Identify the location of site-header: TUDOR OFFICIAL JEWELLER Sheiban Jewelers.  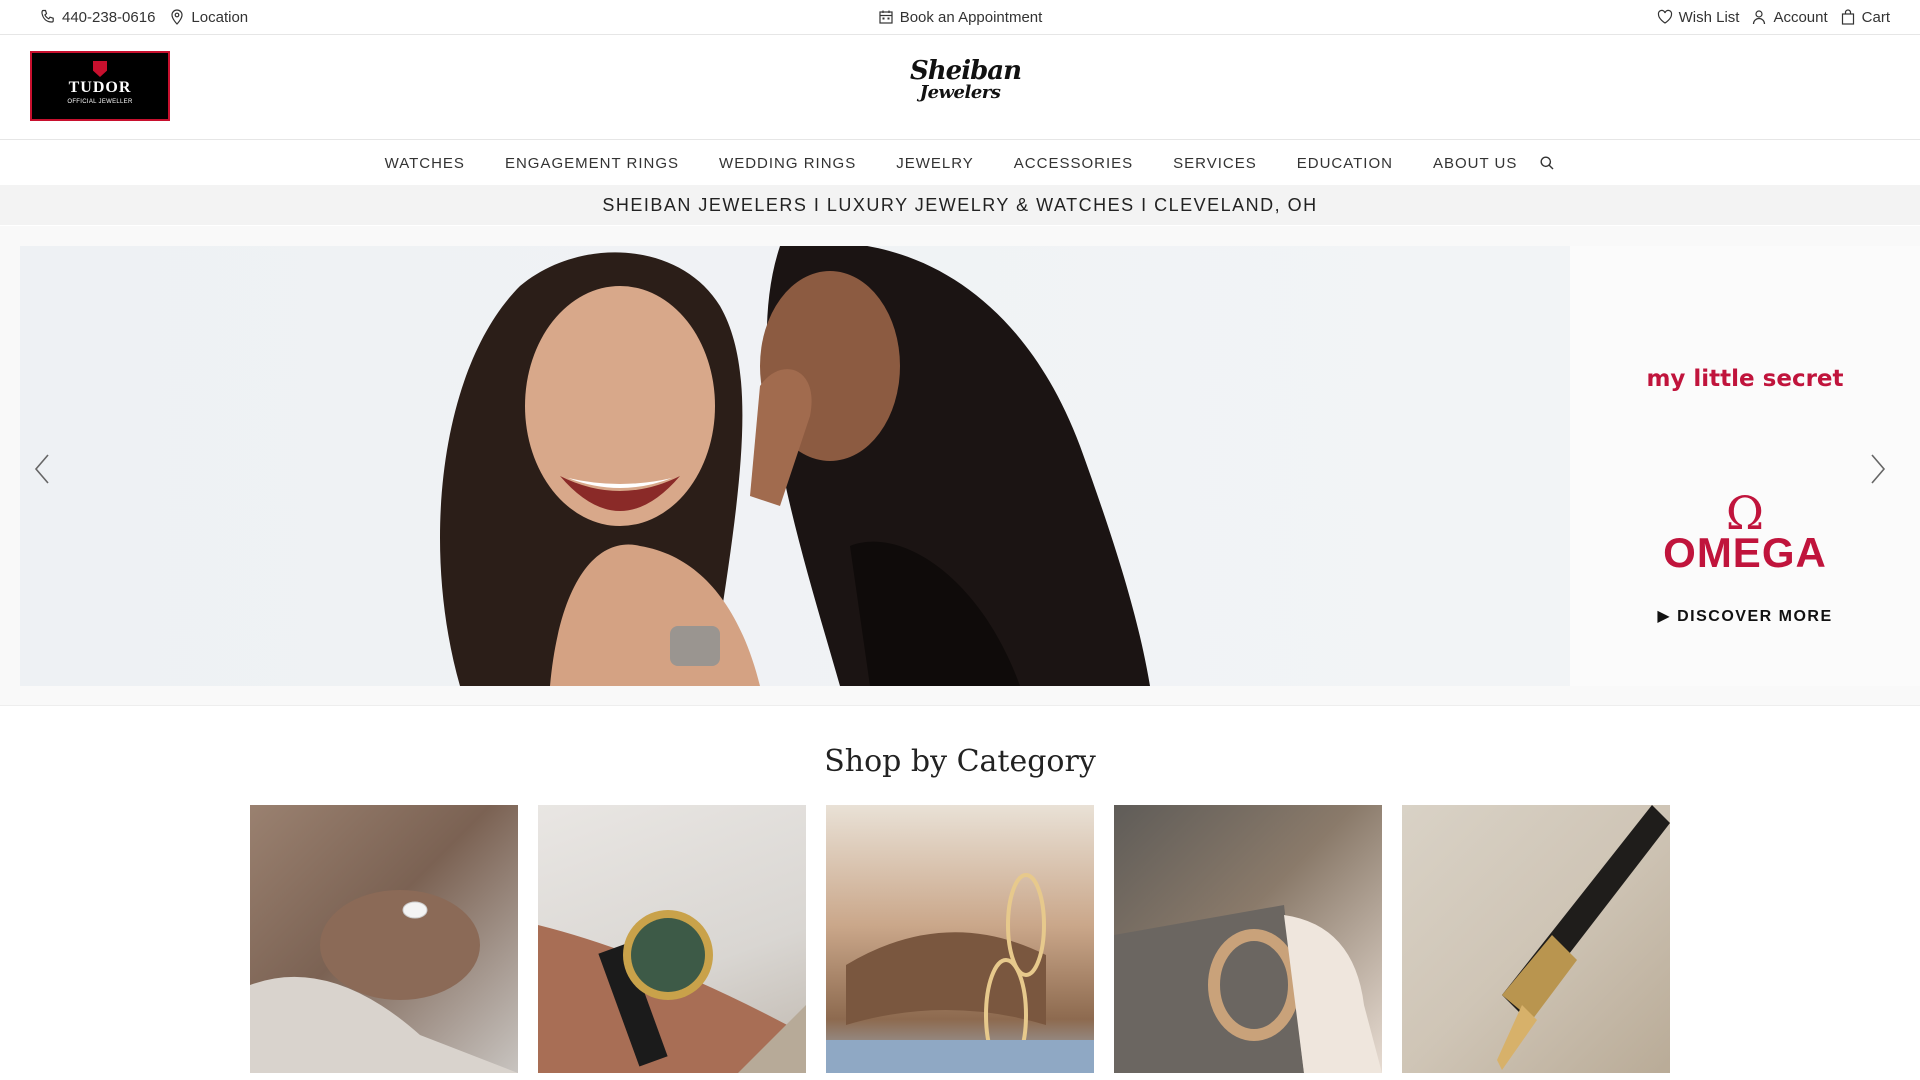
(960, 87).